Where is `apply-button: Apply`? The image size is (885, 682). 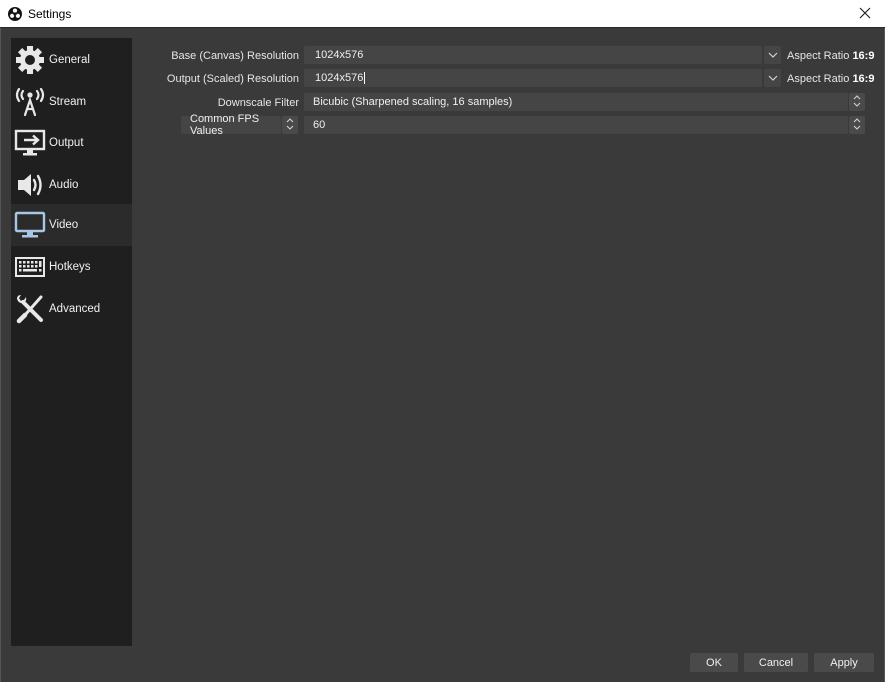
apply-button: Apply is located at coordinates (844, 662).